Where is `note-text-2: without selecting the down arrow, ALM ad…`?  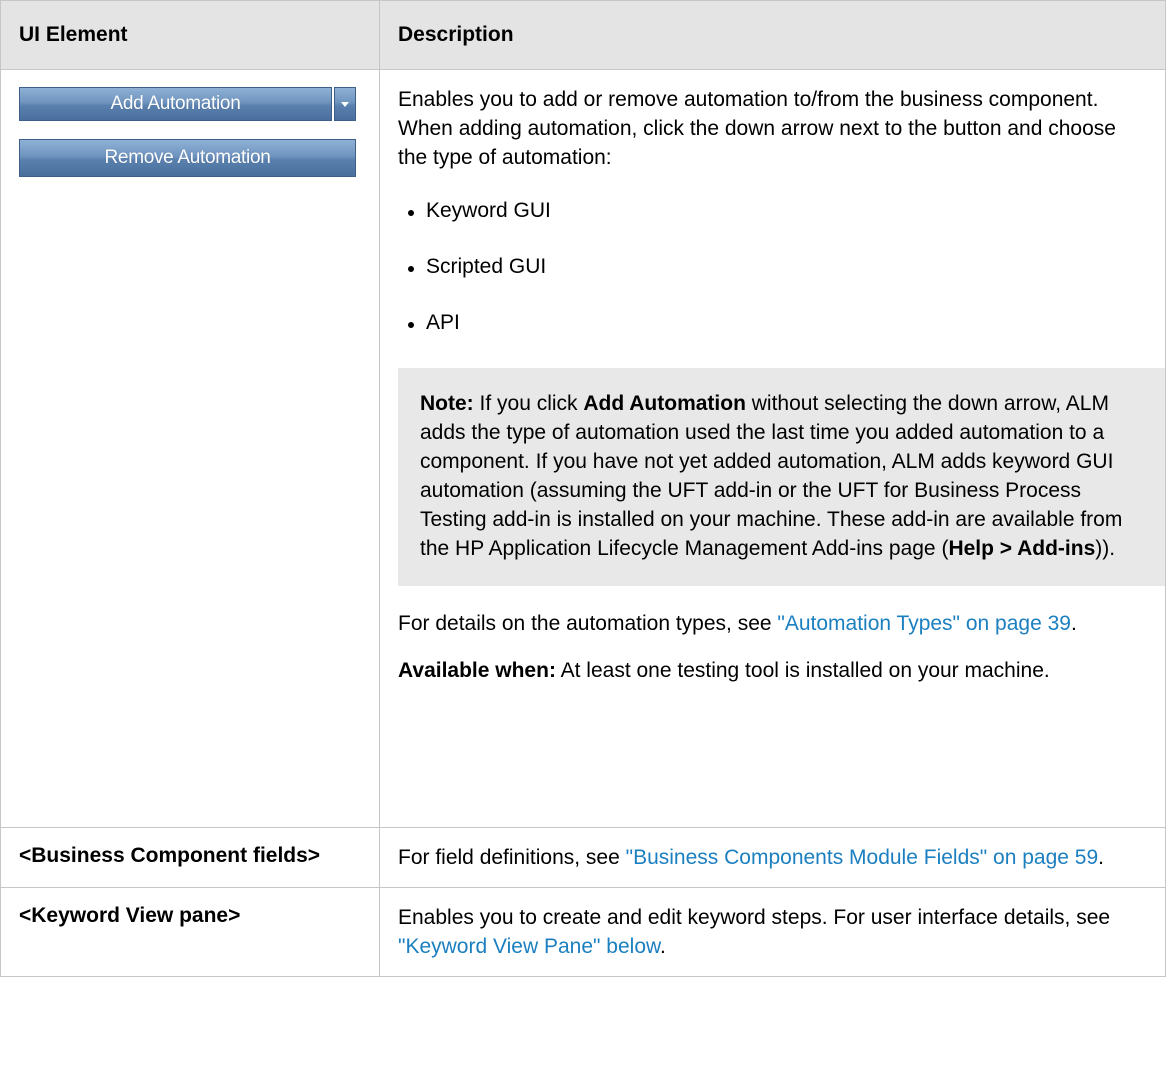 note-text-2: without selecting the down arrow, ALM ad… is located at coordinates (771, 475).